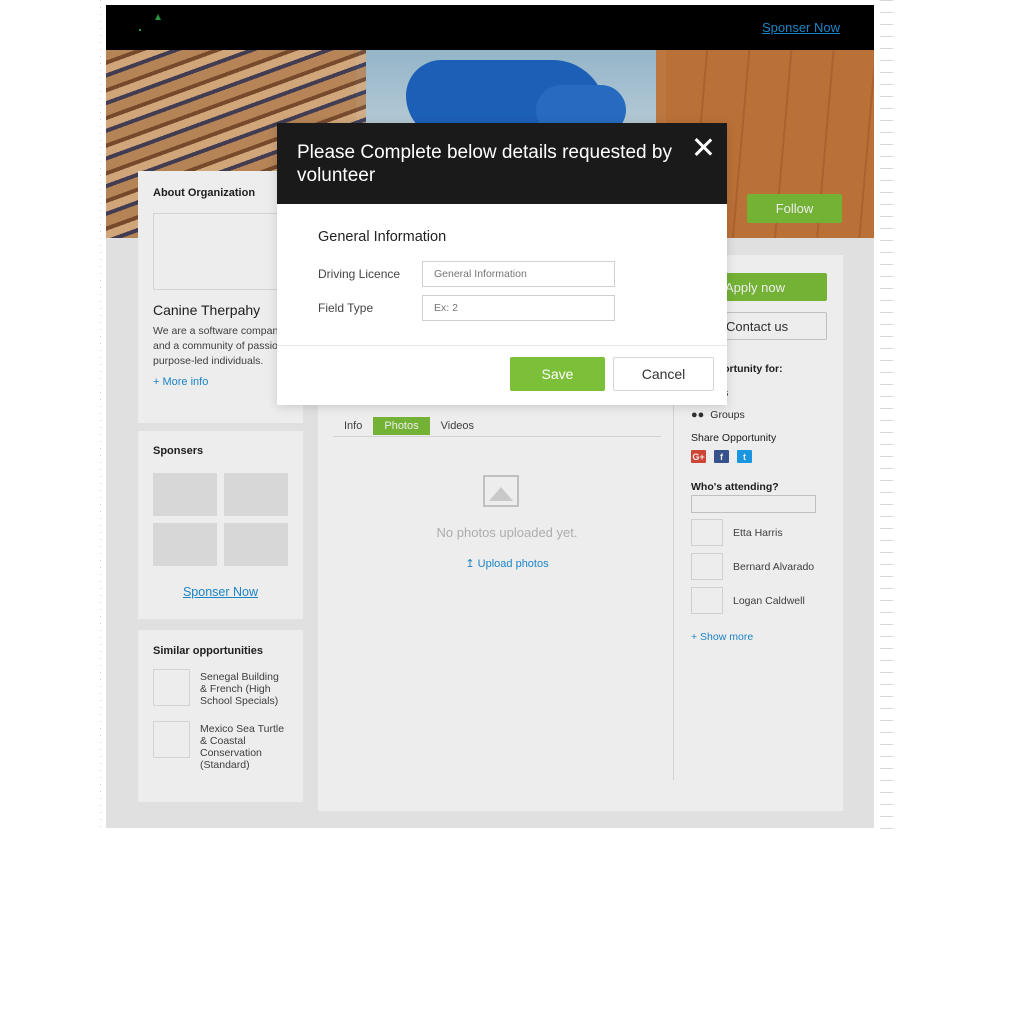 Image resolution: width=1024 pixels, height=1024 pixels. I want to click on cancel-button: Cancel, so click(663, 374).